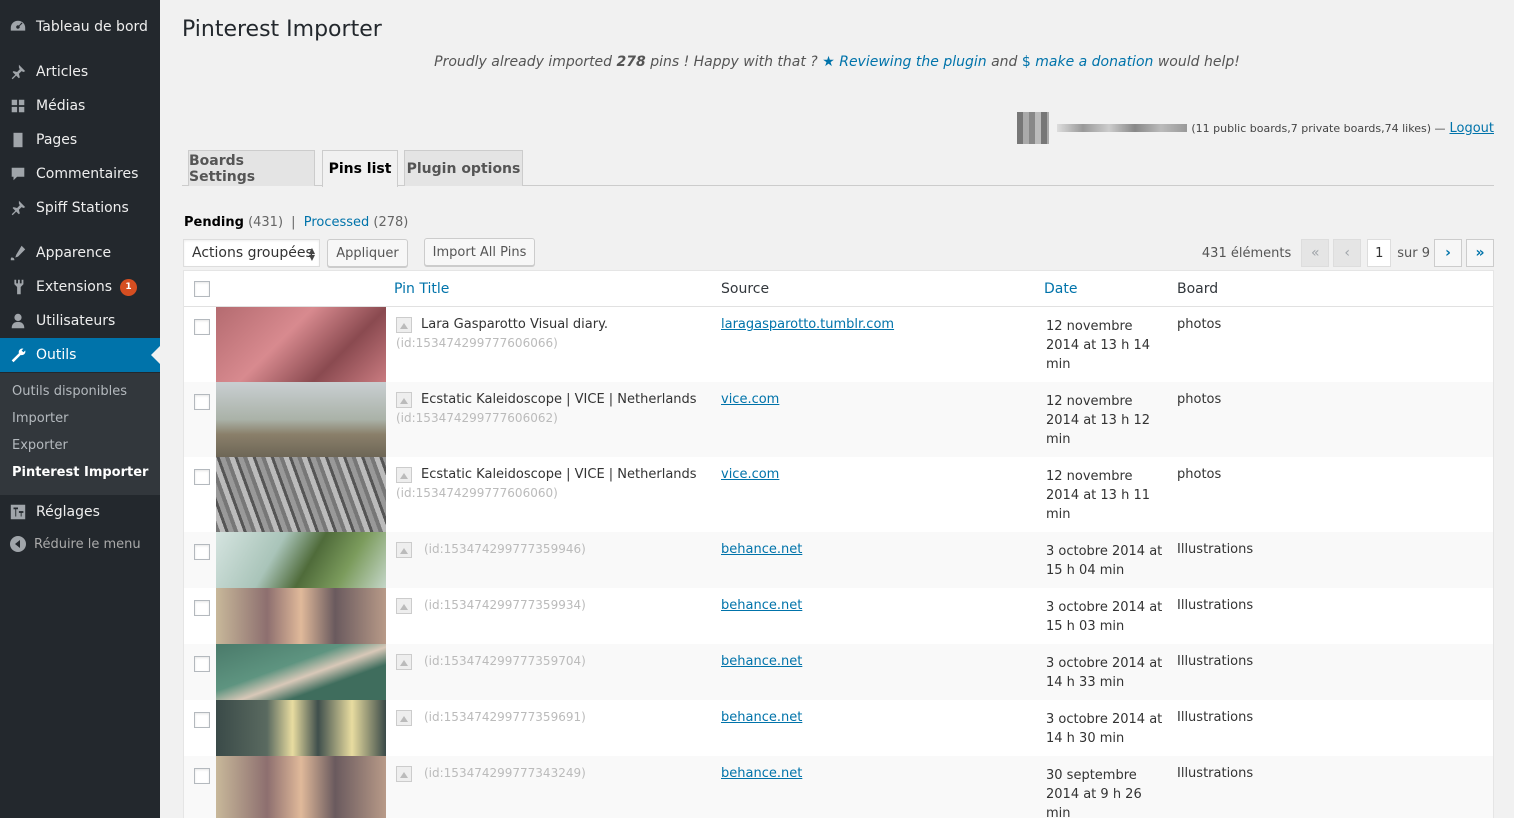  Describe the element at coordinates (367, 253) in the screenshot. I see `apply-button: Appliquer` at that location.